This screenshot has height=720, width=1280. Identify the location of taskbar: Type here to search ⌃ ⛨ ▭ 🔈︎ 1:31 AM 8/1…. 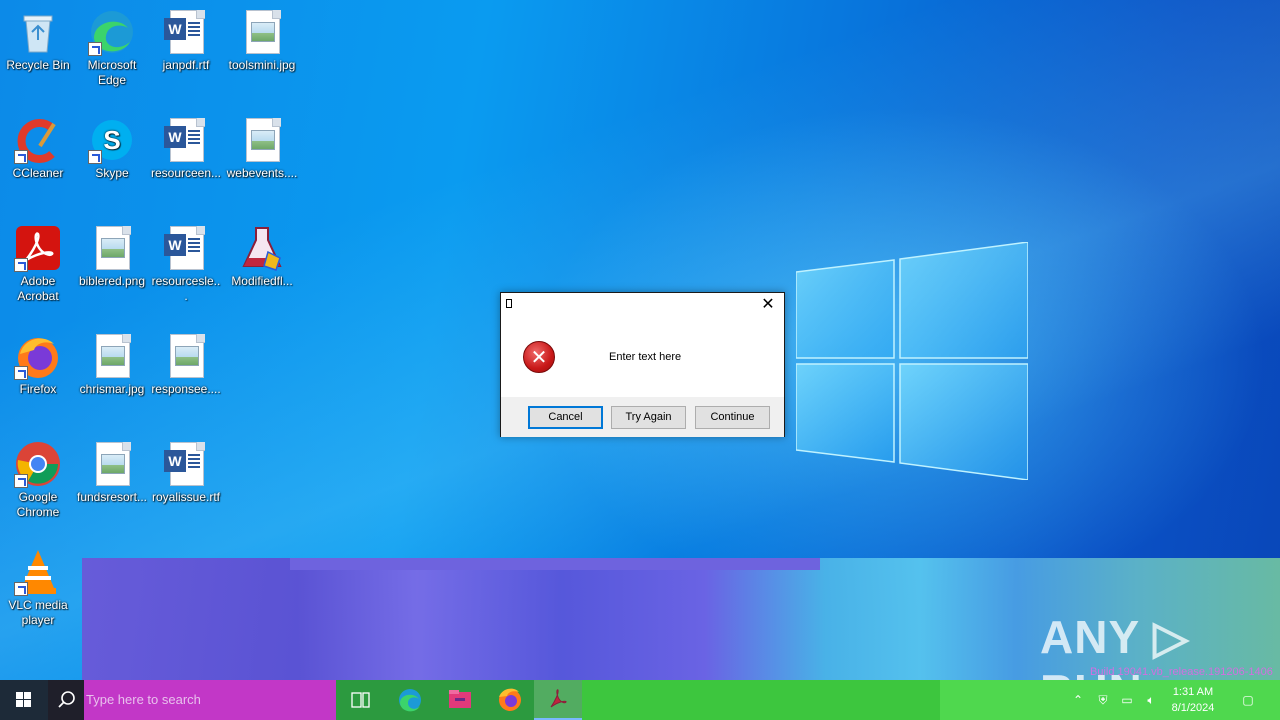
(640, 700).